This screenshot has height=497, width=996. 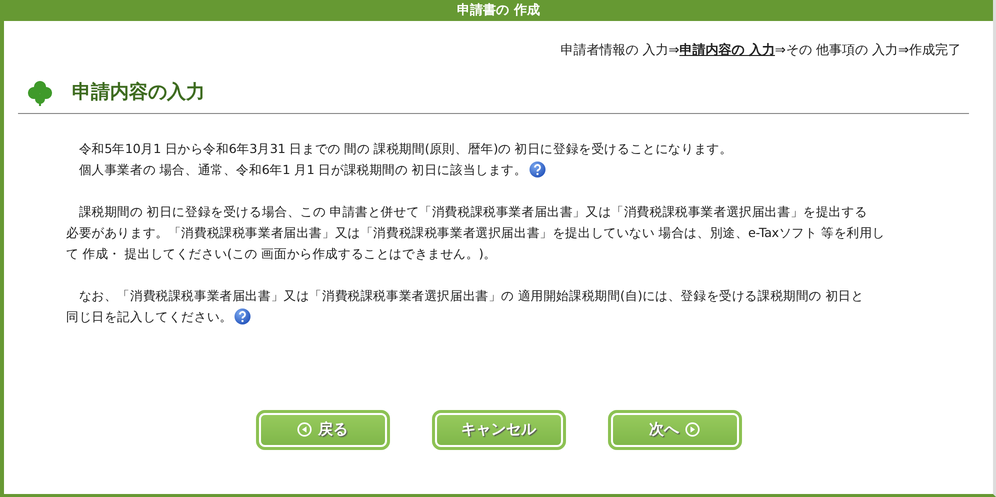 What do you see at coordinates (405, 149) in the screenshot?
I see `paragraph-text: 令和5年10月1 日から令和6年3月31 日までの 間の 課税期間(原則、暦年)の 初日に登録を受けることになります。` at bounding box center [405, 149].